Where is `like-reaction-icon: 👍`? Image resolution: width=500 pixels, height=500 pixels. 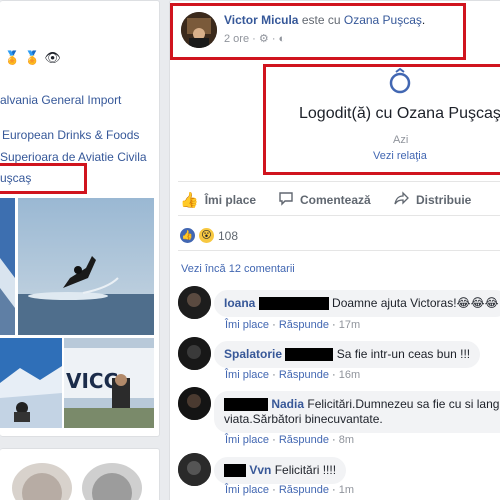 like-reaction-icon: 👍 is located at coordinates (187, 235).